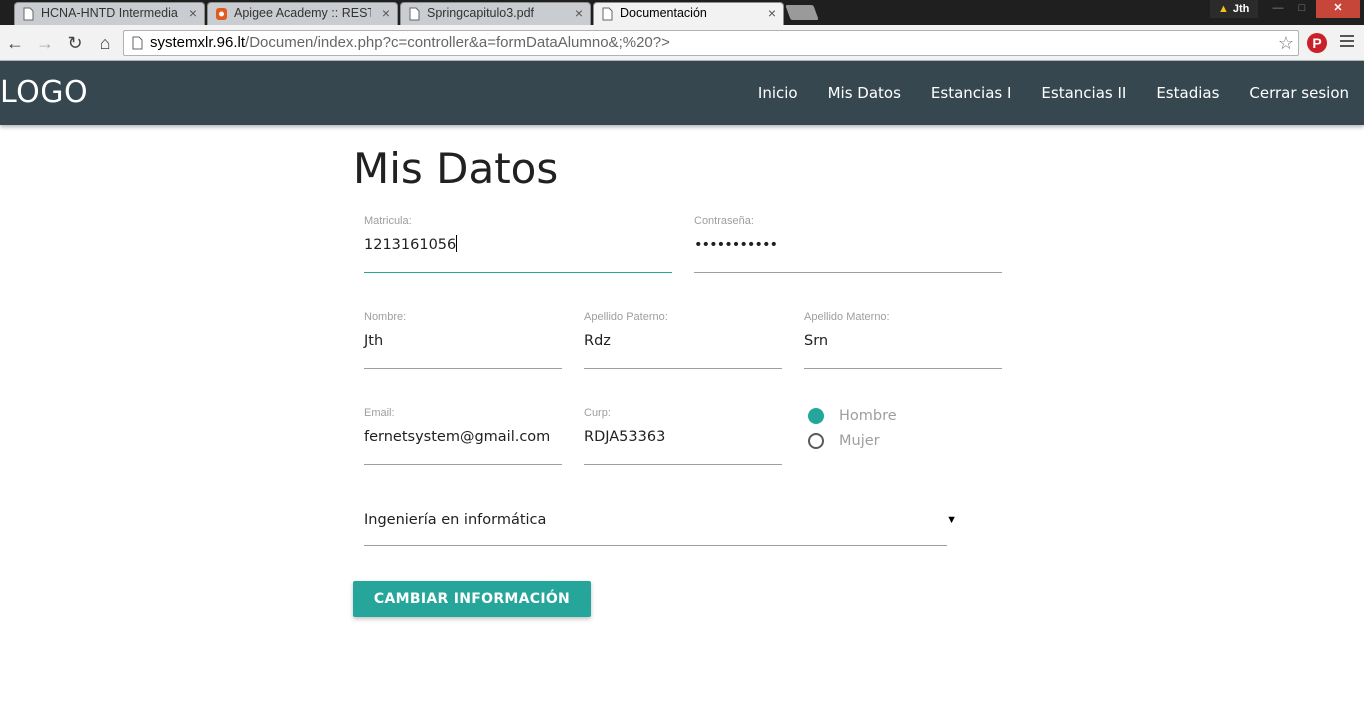  I want to click on tab-title: HCNA-HNTD Intermediate, so click(109, 13).